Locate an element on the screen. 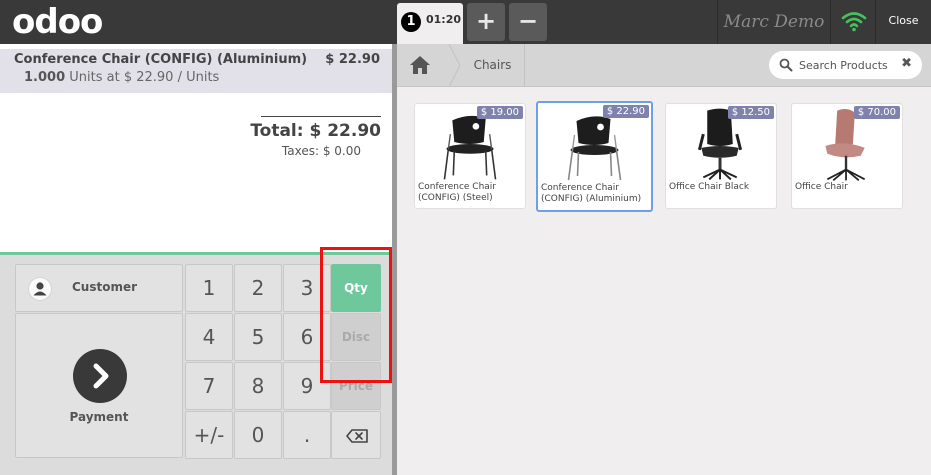 Image resolution: width=931 pixels, height=475 pixels. breadcrumb-home is located at coordinates (423, 65).